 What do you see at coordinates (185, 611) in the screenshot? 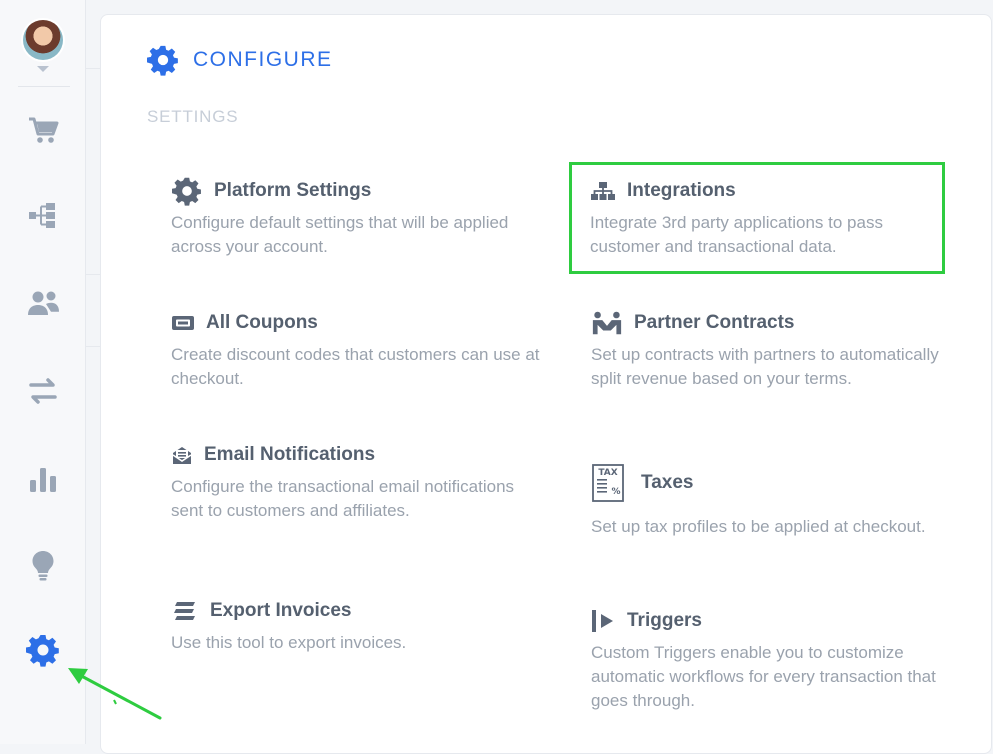
I see `layers-stack-icon` at bounding box center [185, 611].